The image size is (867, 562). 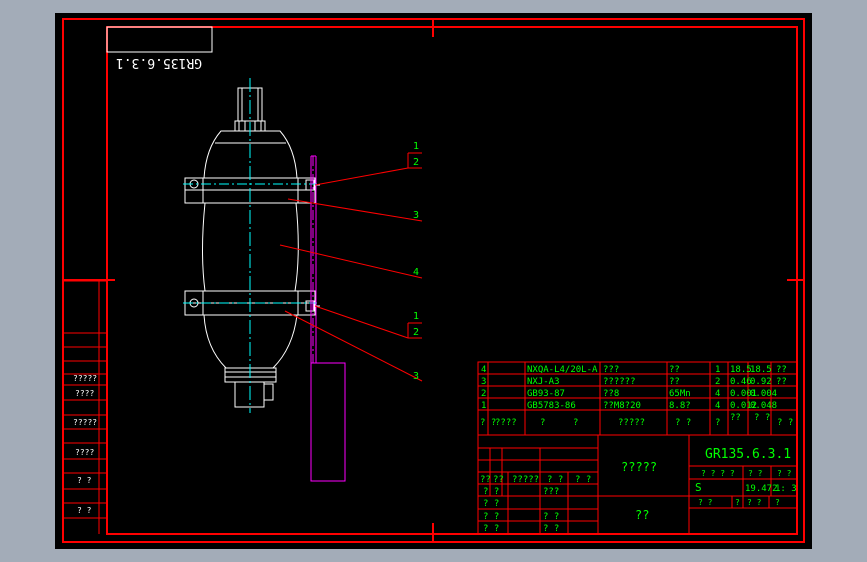 I want to click on svg-text: 8.8?, so click(x=680, y=406).